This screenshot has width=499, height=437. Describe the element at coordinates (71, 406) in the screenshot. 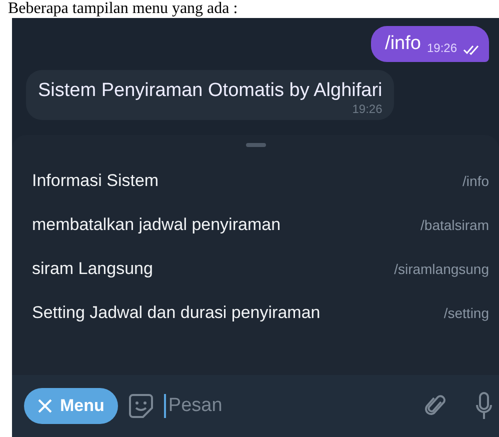

I see `menu-button: Menu` at that location.